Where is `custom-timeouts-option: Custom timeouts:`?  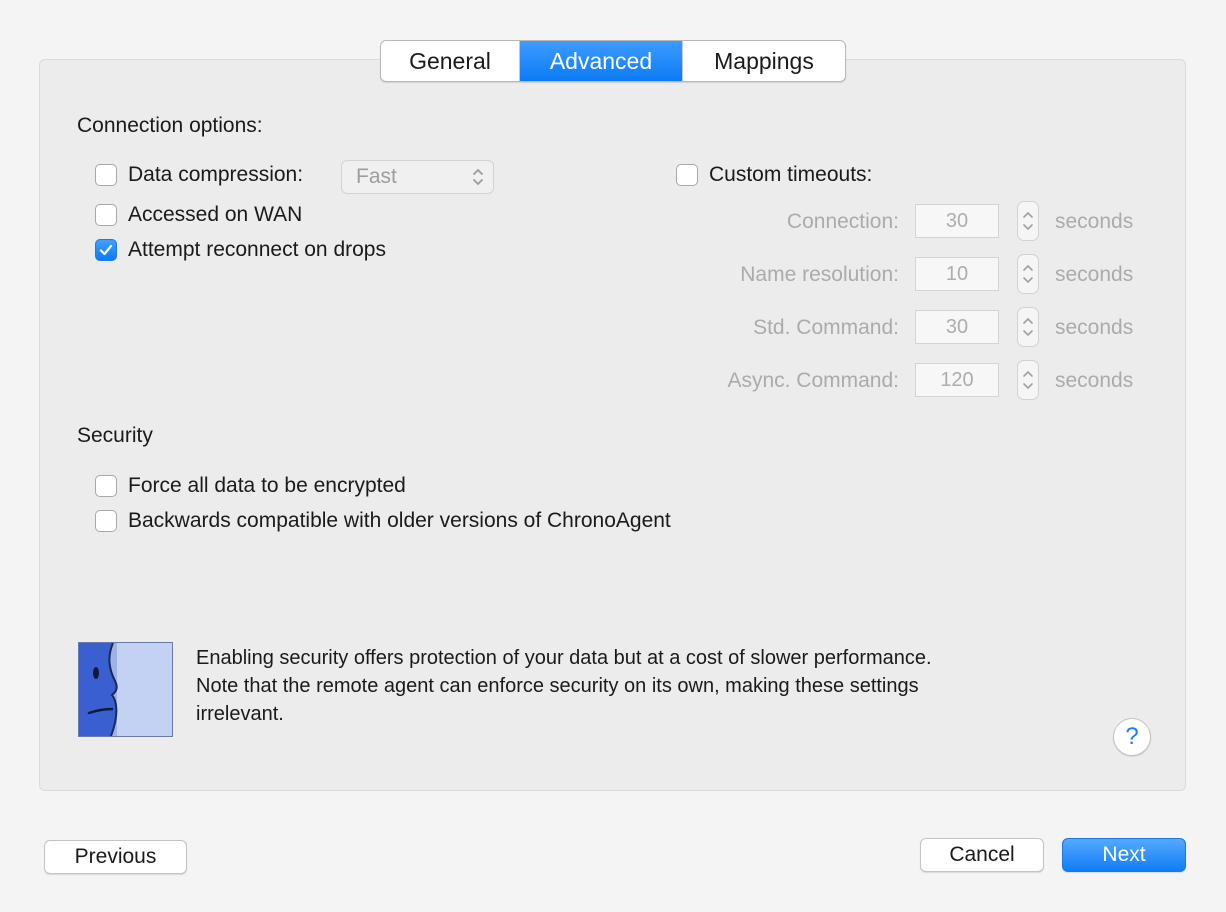 custom-timeouts-option: Custom timeouts: is located at coordinates (774, 175).